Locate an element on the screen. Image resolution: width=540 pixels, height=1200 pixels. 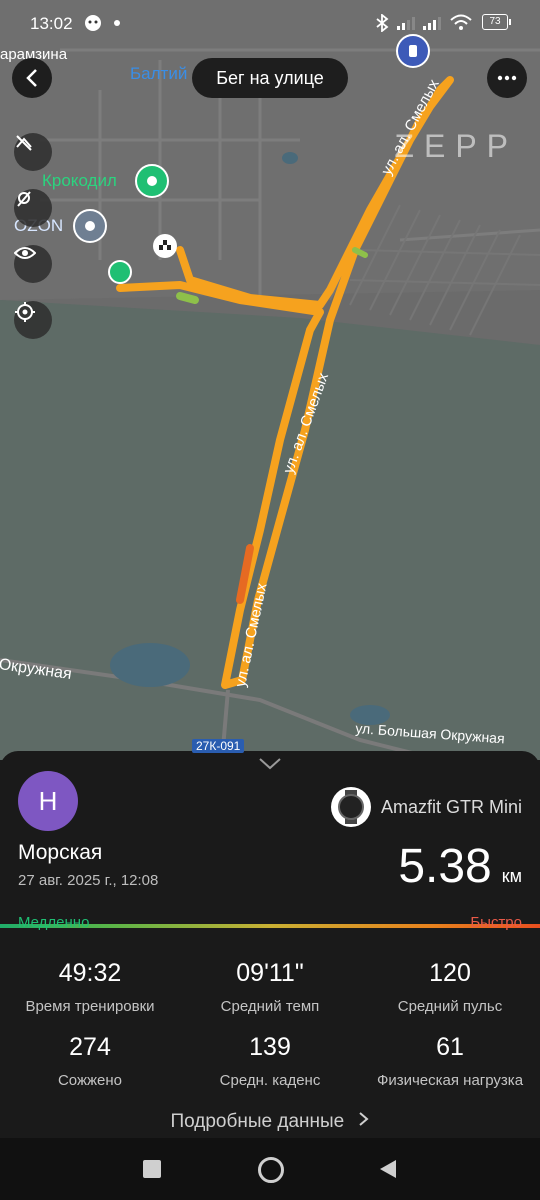
stat-training-load: 61 Физическая нагрузка is located at coordinates (450, 1061).